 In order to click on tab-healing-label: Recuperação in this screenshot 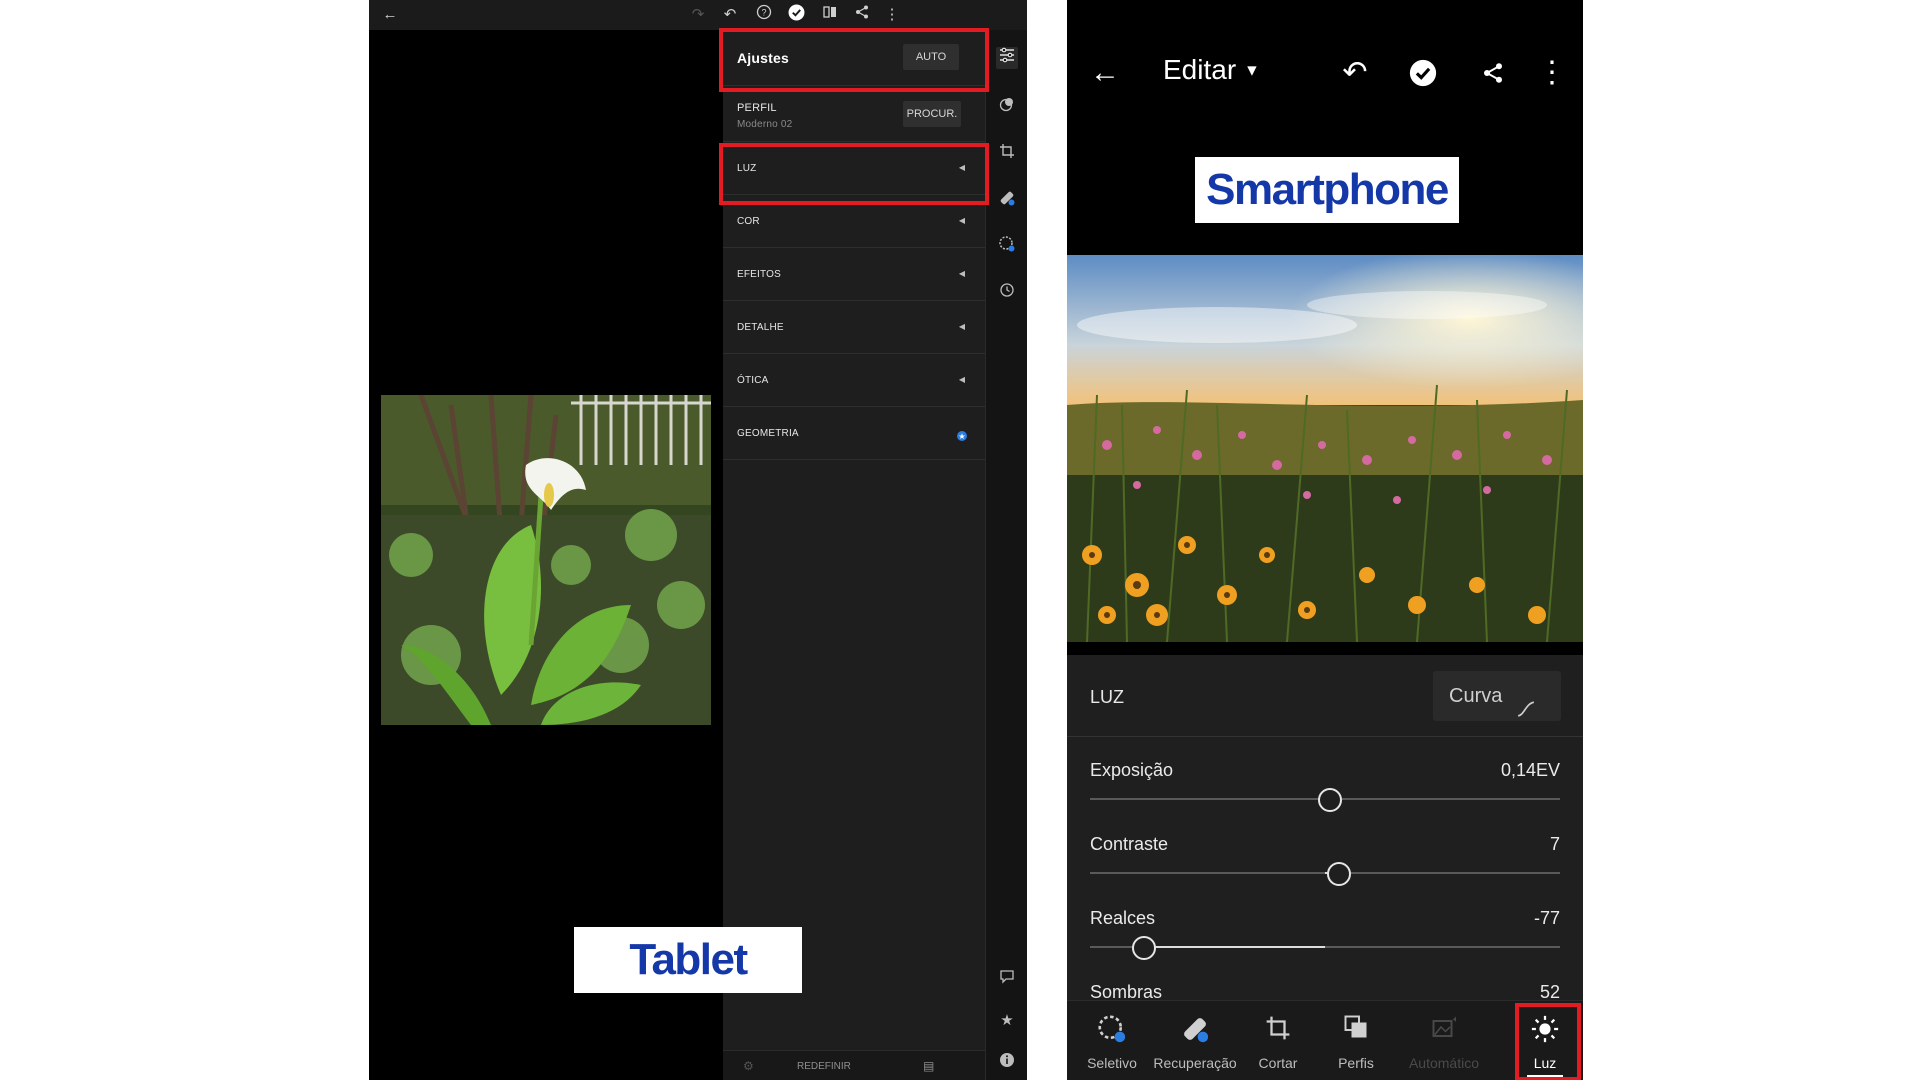, I will do `click(1195, 1063)`.